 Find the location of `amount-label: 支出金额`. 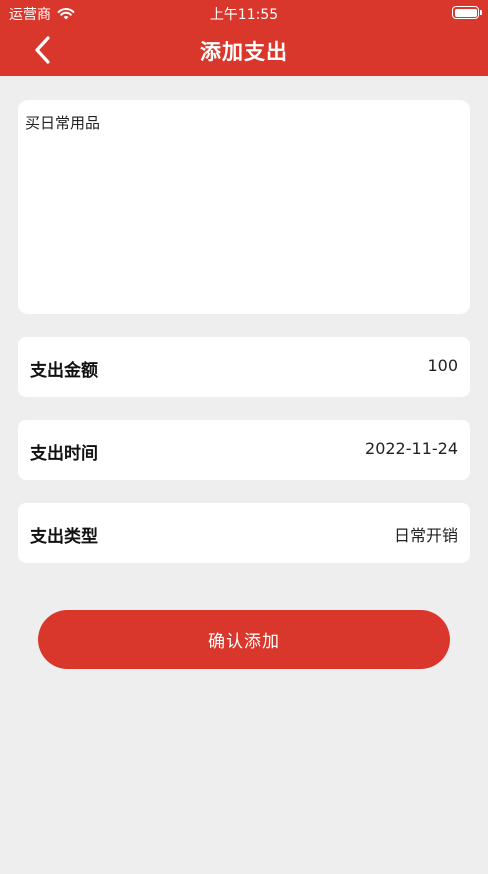

amount-label: 支出金额 is located at coordinates (64, 371).